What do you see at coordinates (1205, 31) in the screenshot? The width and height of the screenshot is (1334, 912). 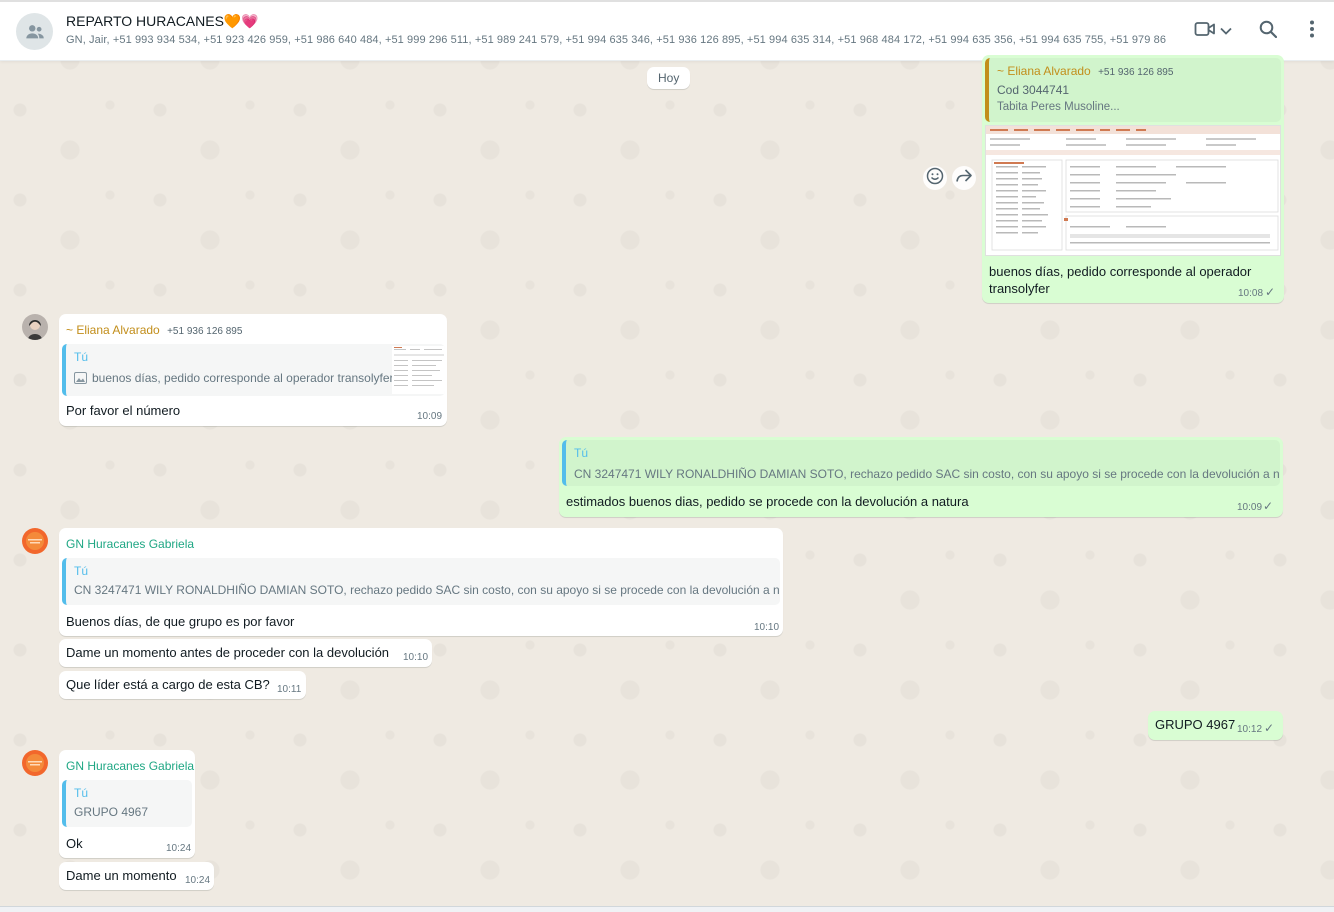 I see `video-call-icon` at bounding box center [1205, 31].